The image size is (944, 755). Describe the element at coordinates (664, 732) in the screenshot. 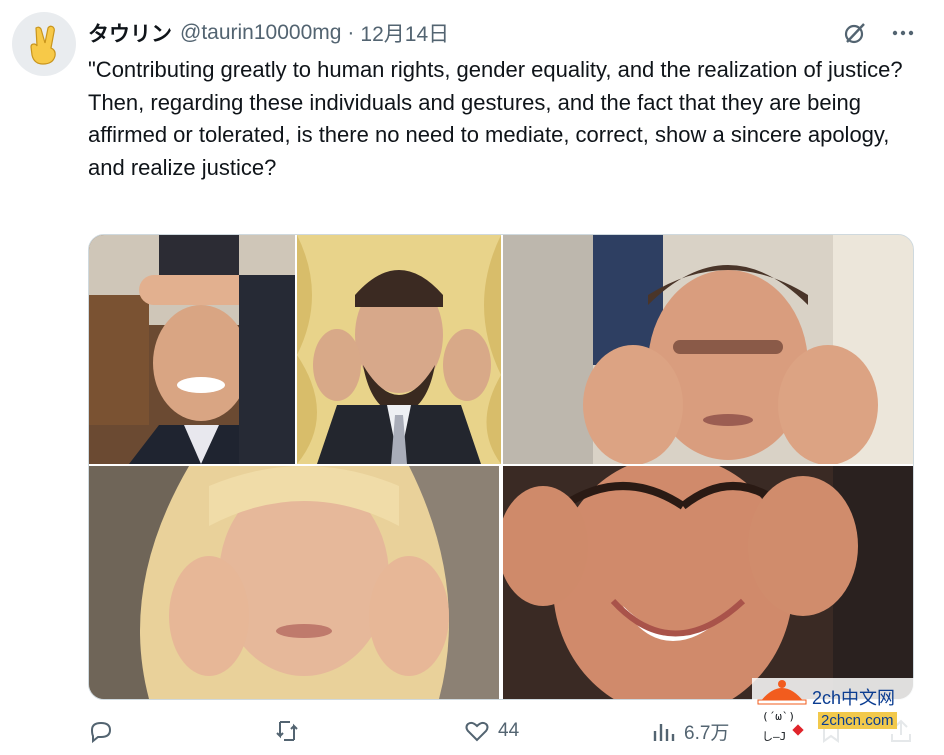

I see `views-icon` at that location.